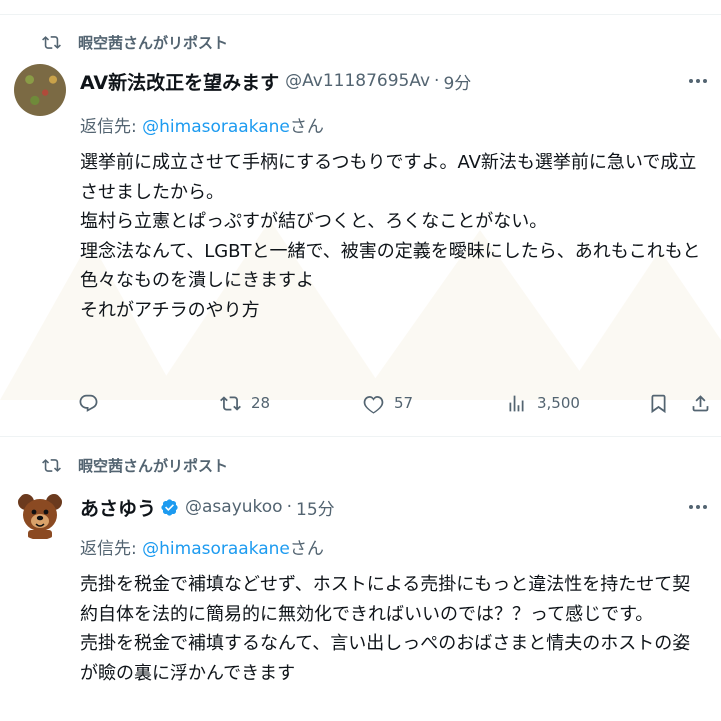 This screenshot has width=721, height=721. Describe the element at coordinates (245, 403) in the screenshot. I see `repost-button: 28` at that location.